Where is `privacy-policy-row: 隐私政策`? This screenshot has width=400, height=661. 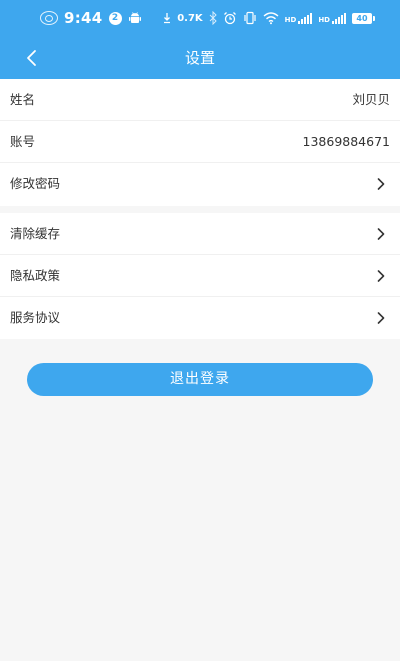
privacy-policy-row: 隐私政策 is located at coordinates (200, 276).